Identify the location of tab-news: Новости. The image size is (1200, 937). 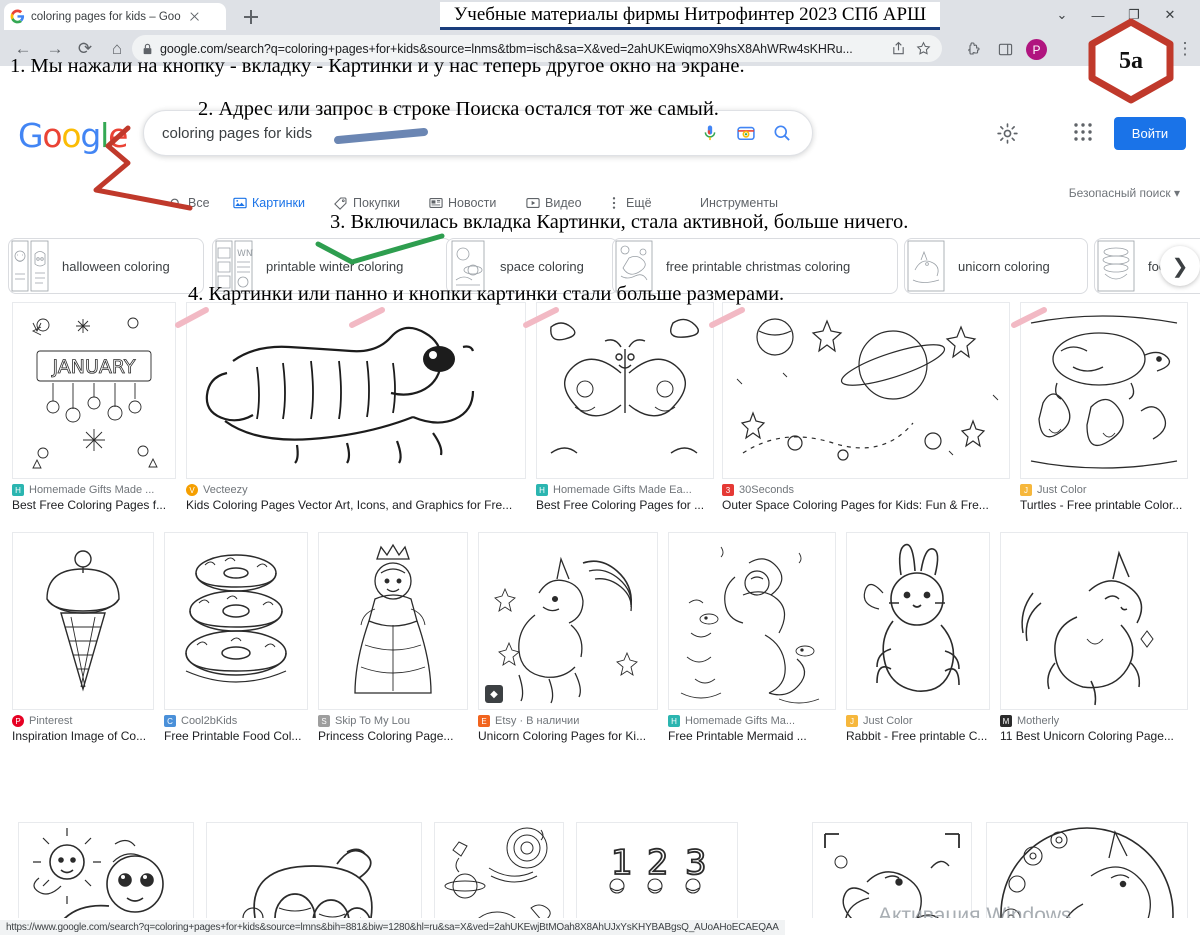
(462, 203).